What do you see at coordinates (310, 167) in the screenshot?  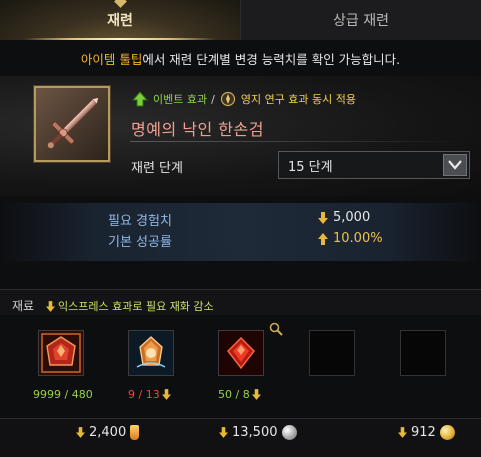 I see `stage-selected-value: 15 단계` at bounding box center [310, 167].